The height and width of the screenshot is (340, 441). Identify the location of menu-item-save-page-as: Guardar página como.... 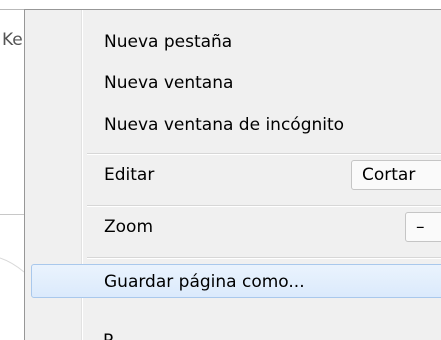
(233, 282).